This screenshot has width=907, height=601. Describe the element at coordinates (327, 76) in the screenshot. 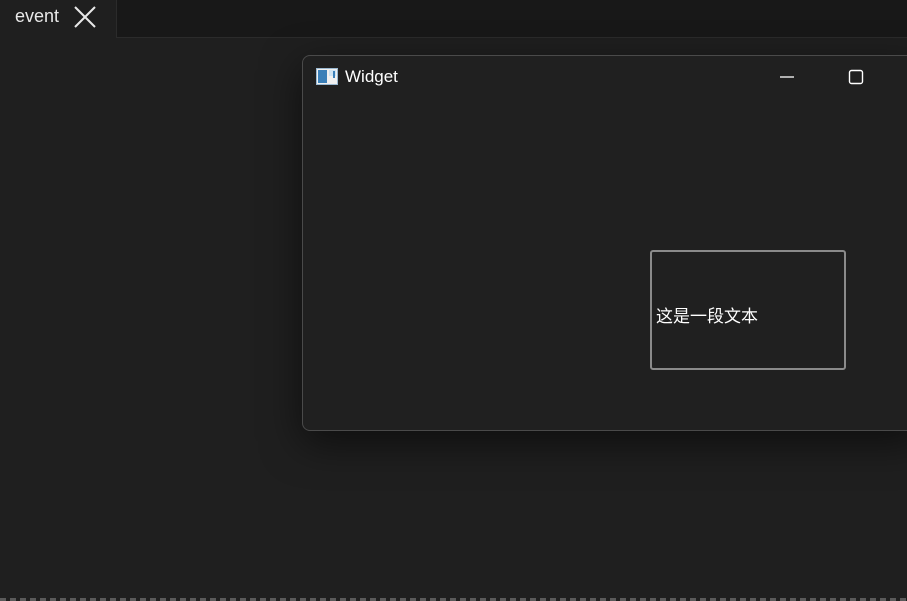

I see `app-window-icon` at that location.